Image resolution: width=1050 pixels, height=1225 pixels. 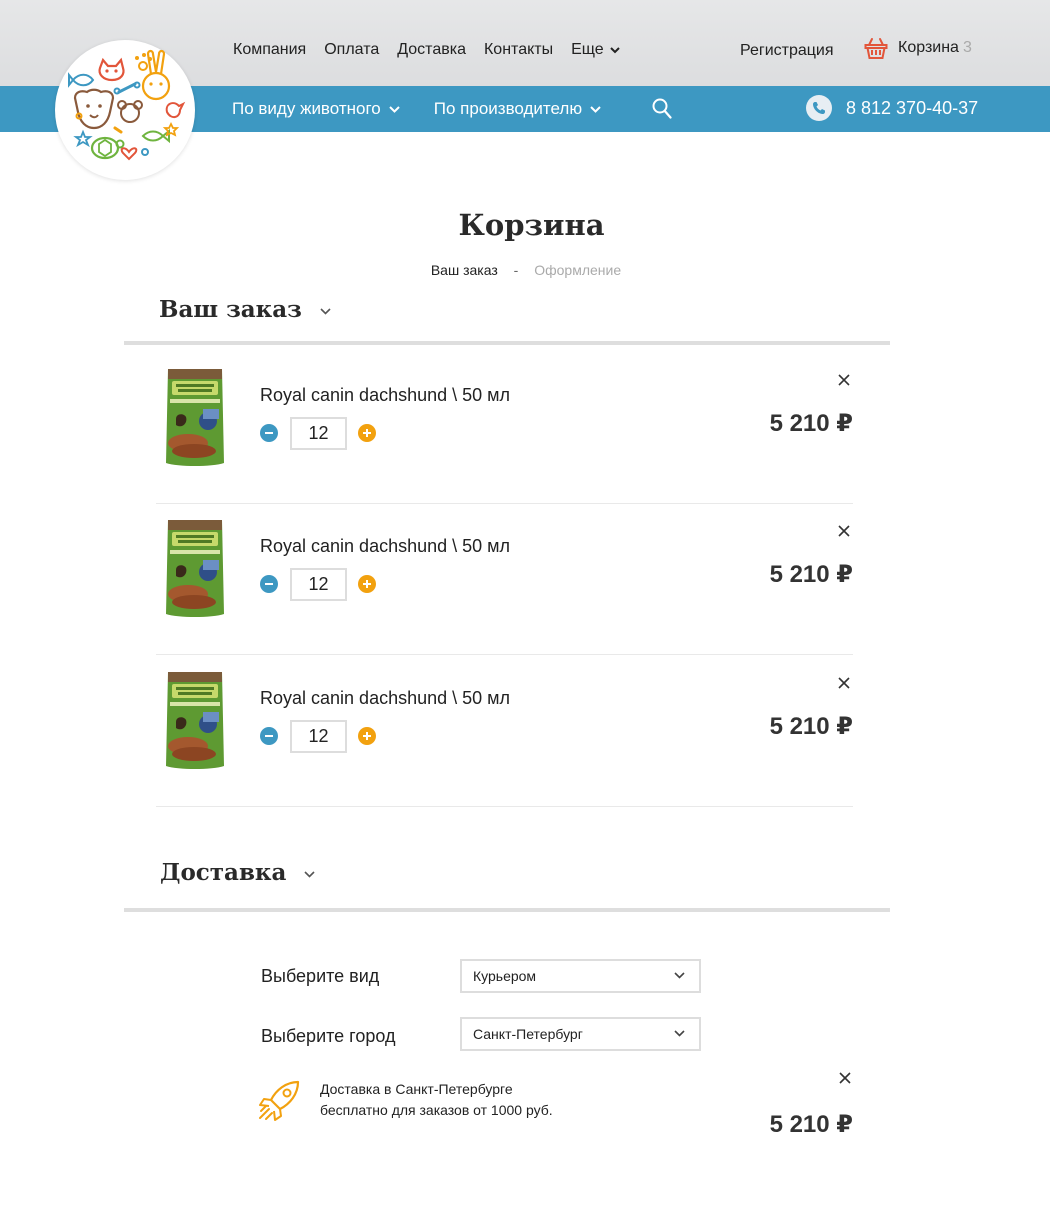 I want to click on nav-link-delivery: Доставка, so click(x=431, y=50).